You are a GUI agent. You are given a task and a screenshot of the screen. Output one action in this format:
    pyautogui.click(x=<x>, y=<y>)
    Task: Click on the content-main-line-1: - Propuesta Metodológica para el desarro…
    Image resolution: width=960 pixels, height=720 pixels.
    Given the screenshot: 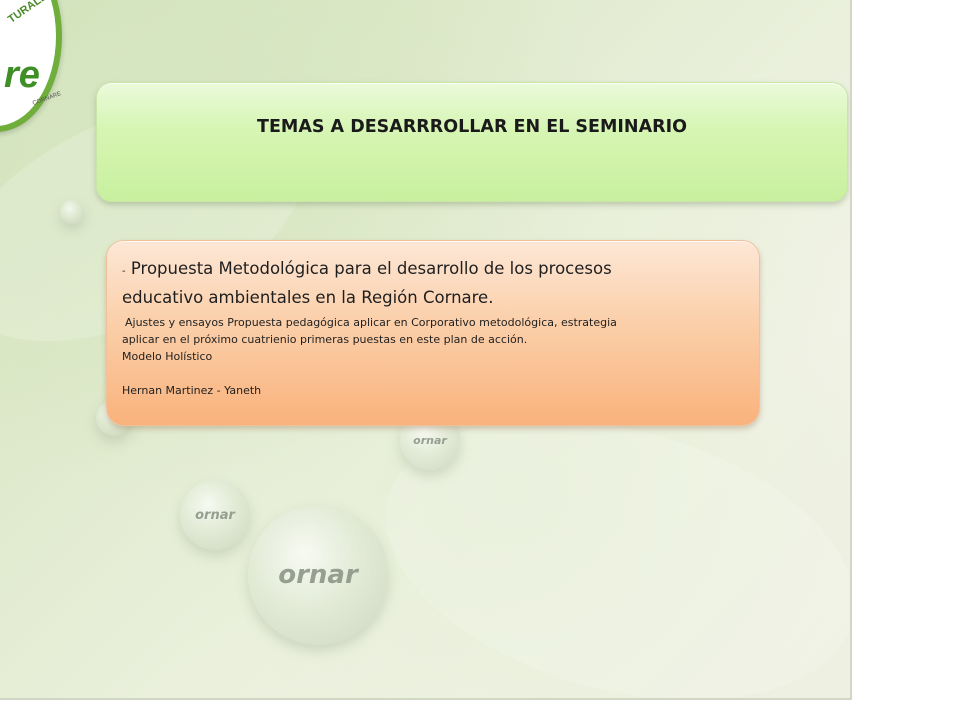 What is the action you would take?
    pyautogui.click(x=367, y=268)
    